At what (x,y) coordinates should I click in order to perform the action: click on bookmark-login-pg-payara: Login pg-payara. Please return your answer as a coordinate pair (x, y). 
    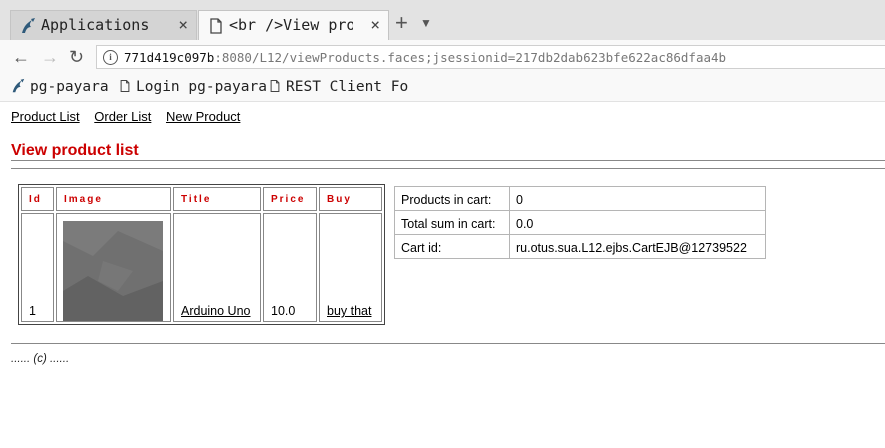
    Looking at the image, I should click on (193, 86).